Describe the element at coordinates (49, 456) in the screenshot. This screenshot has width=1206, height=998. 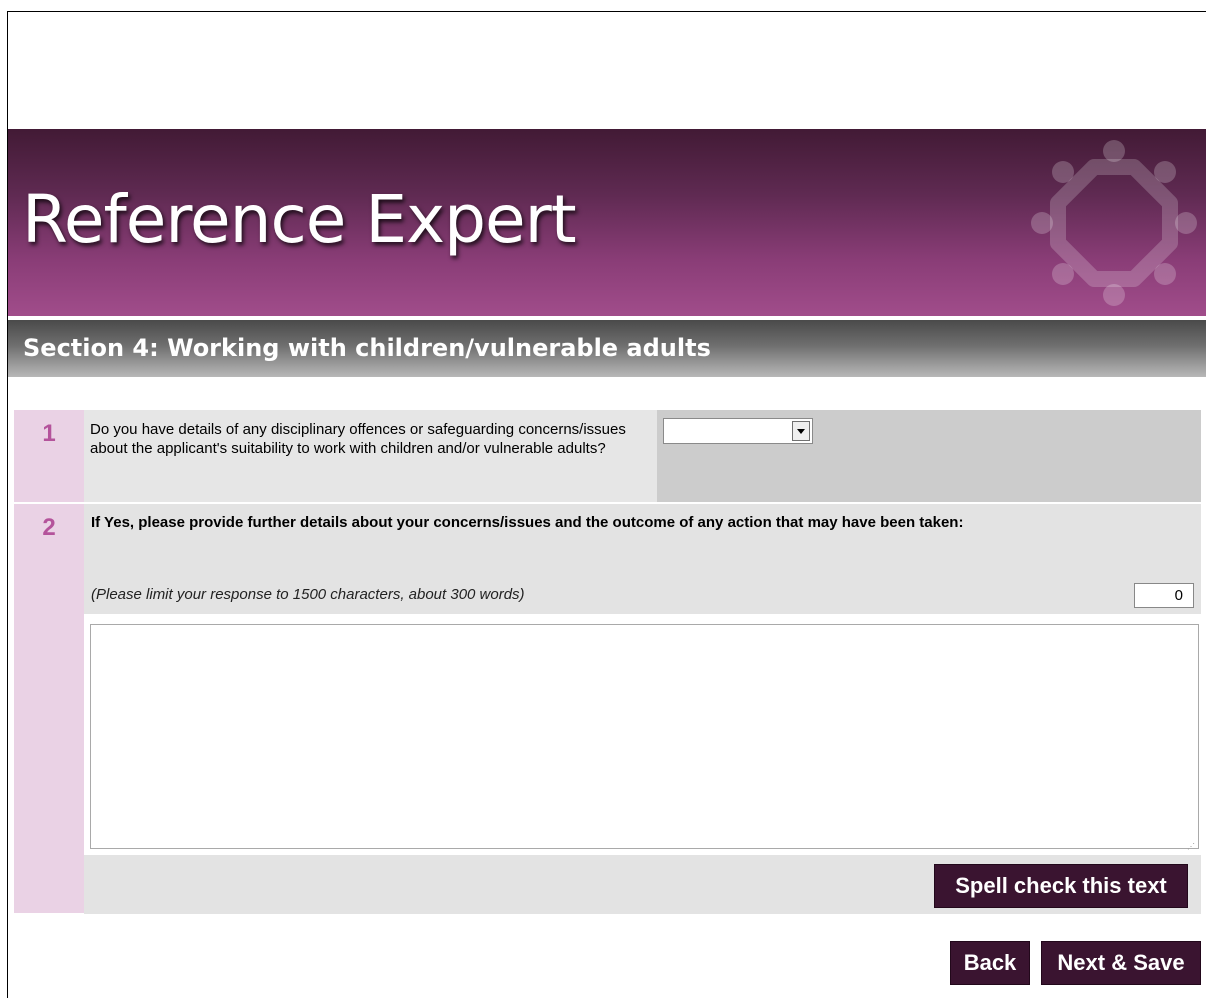
I see `question-number-cell: 1` at that location.